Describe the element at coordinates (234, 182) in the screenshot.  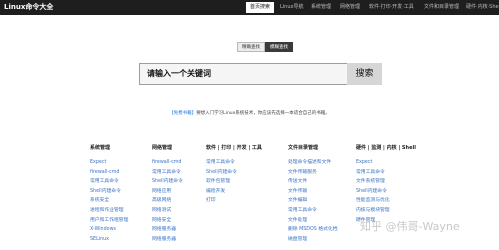
I see `column-link: 软件包管理` at that location.